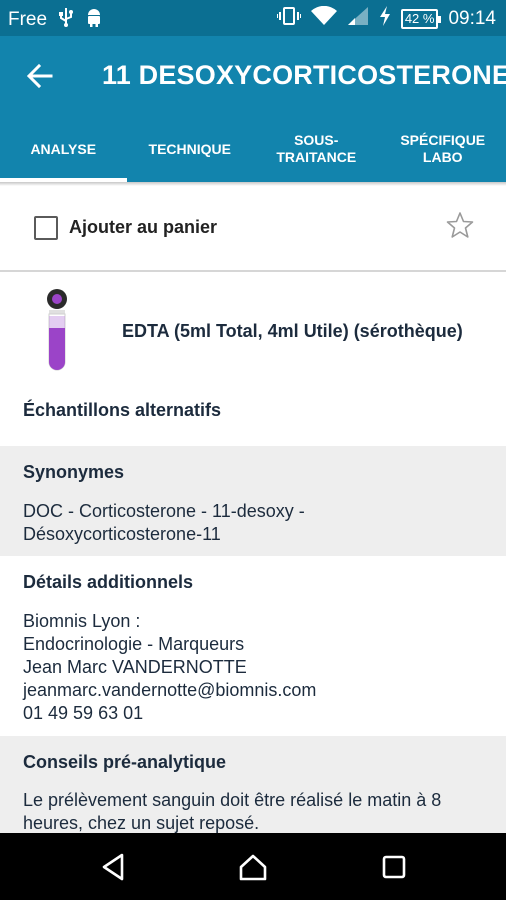  I want to click on details-email: jeanmarc.vandernotte@biomnis.com, so click(169, 690).